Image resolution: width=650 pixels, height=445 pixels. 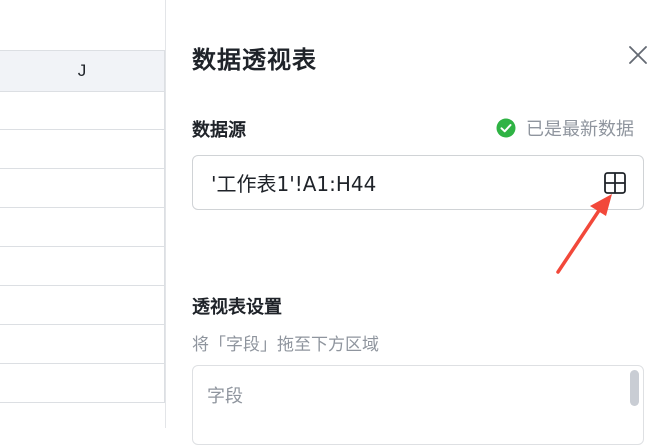 What do you see at coordinates (254, 60) in the screenshot?
I see `panel-title: 数据透视表` at bounding box center [254, 60].